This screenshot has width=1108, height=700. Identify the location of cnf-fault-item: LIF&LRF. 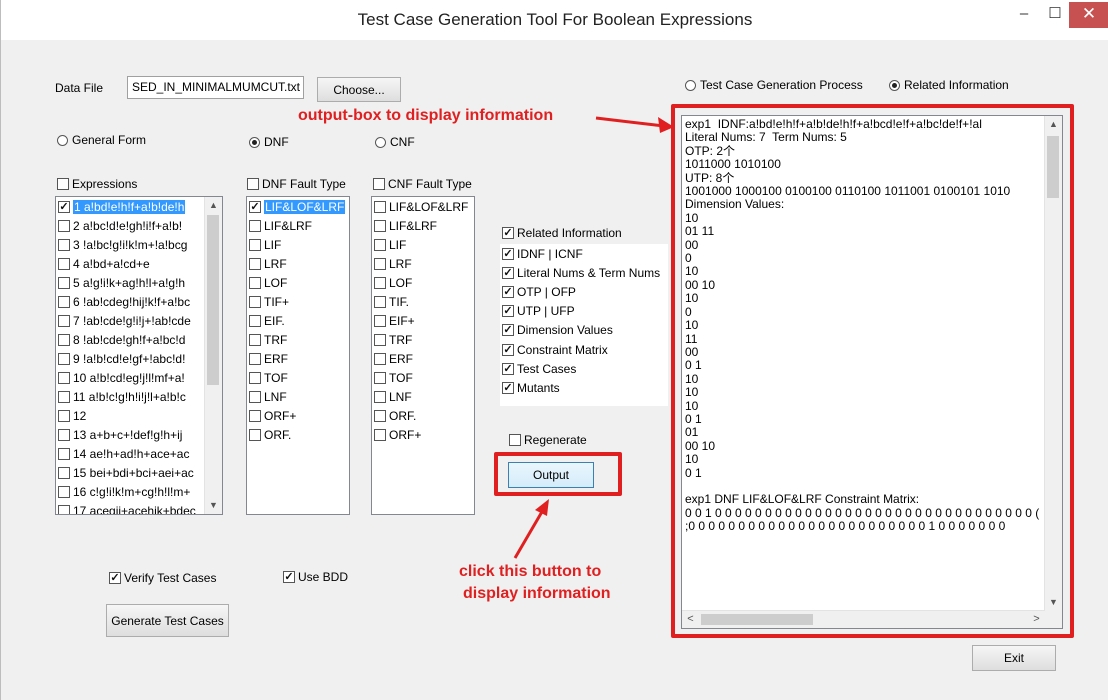
(423, 225).